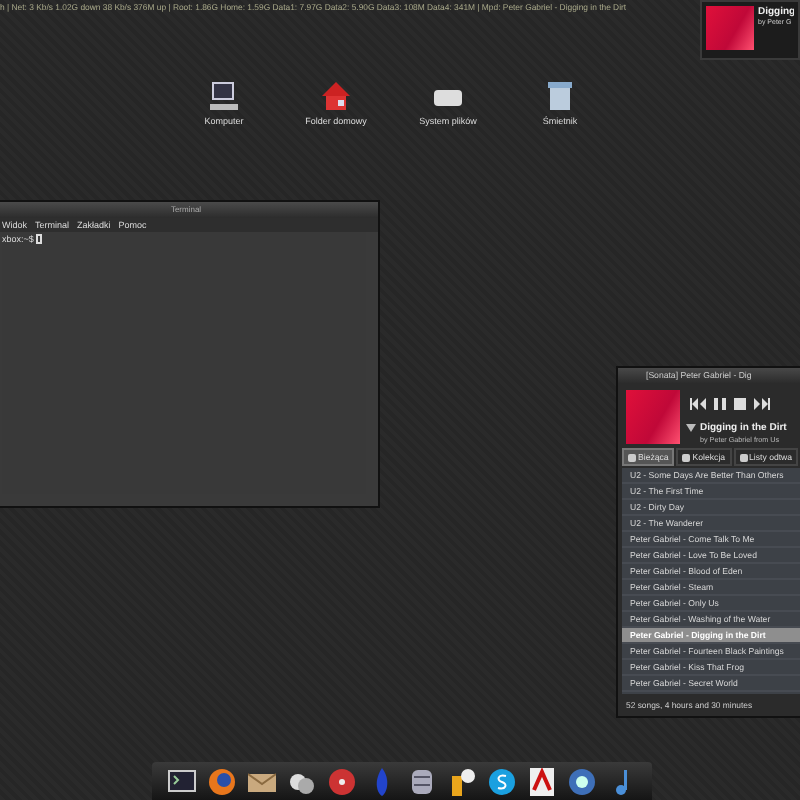  I want to click on disc-icon, so click(342, 781).